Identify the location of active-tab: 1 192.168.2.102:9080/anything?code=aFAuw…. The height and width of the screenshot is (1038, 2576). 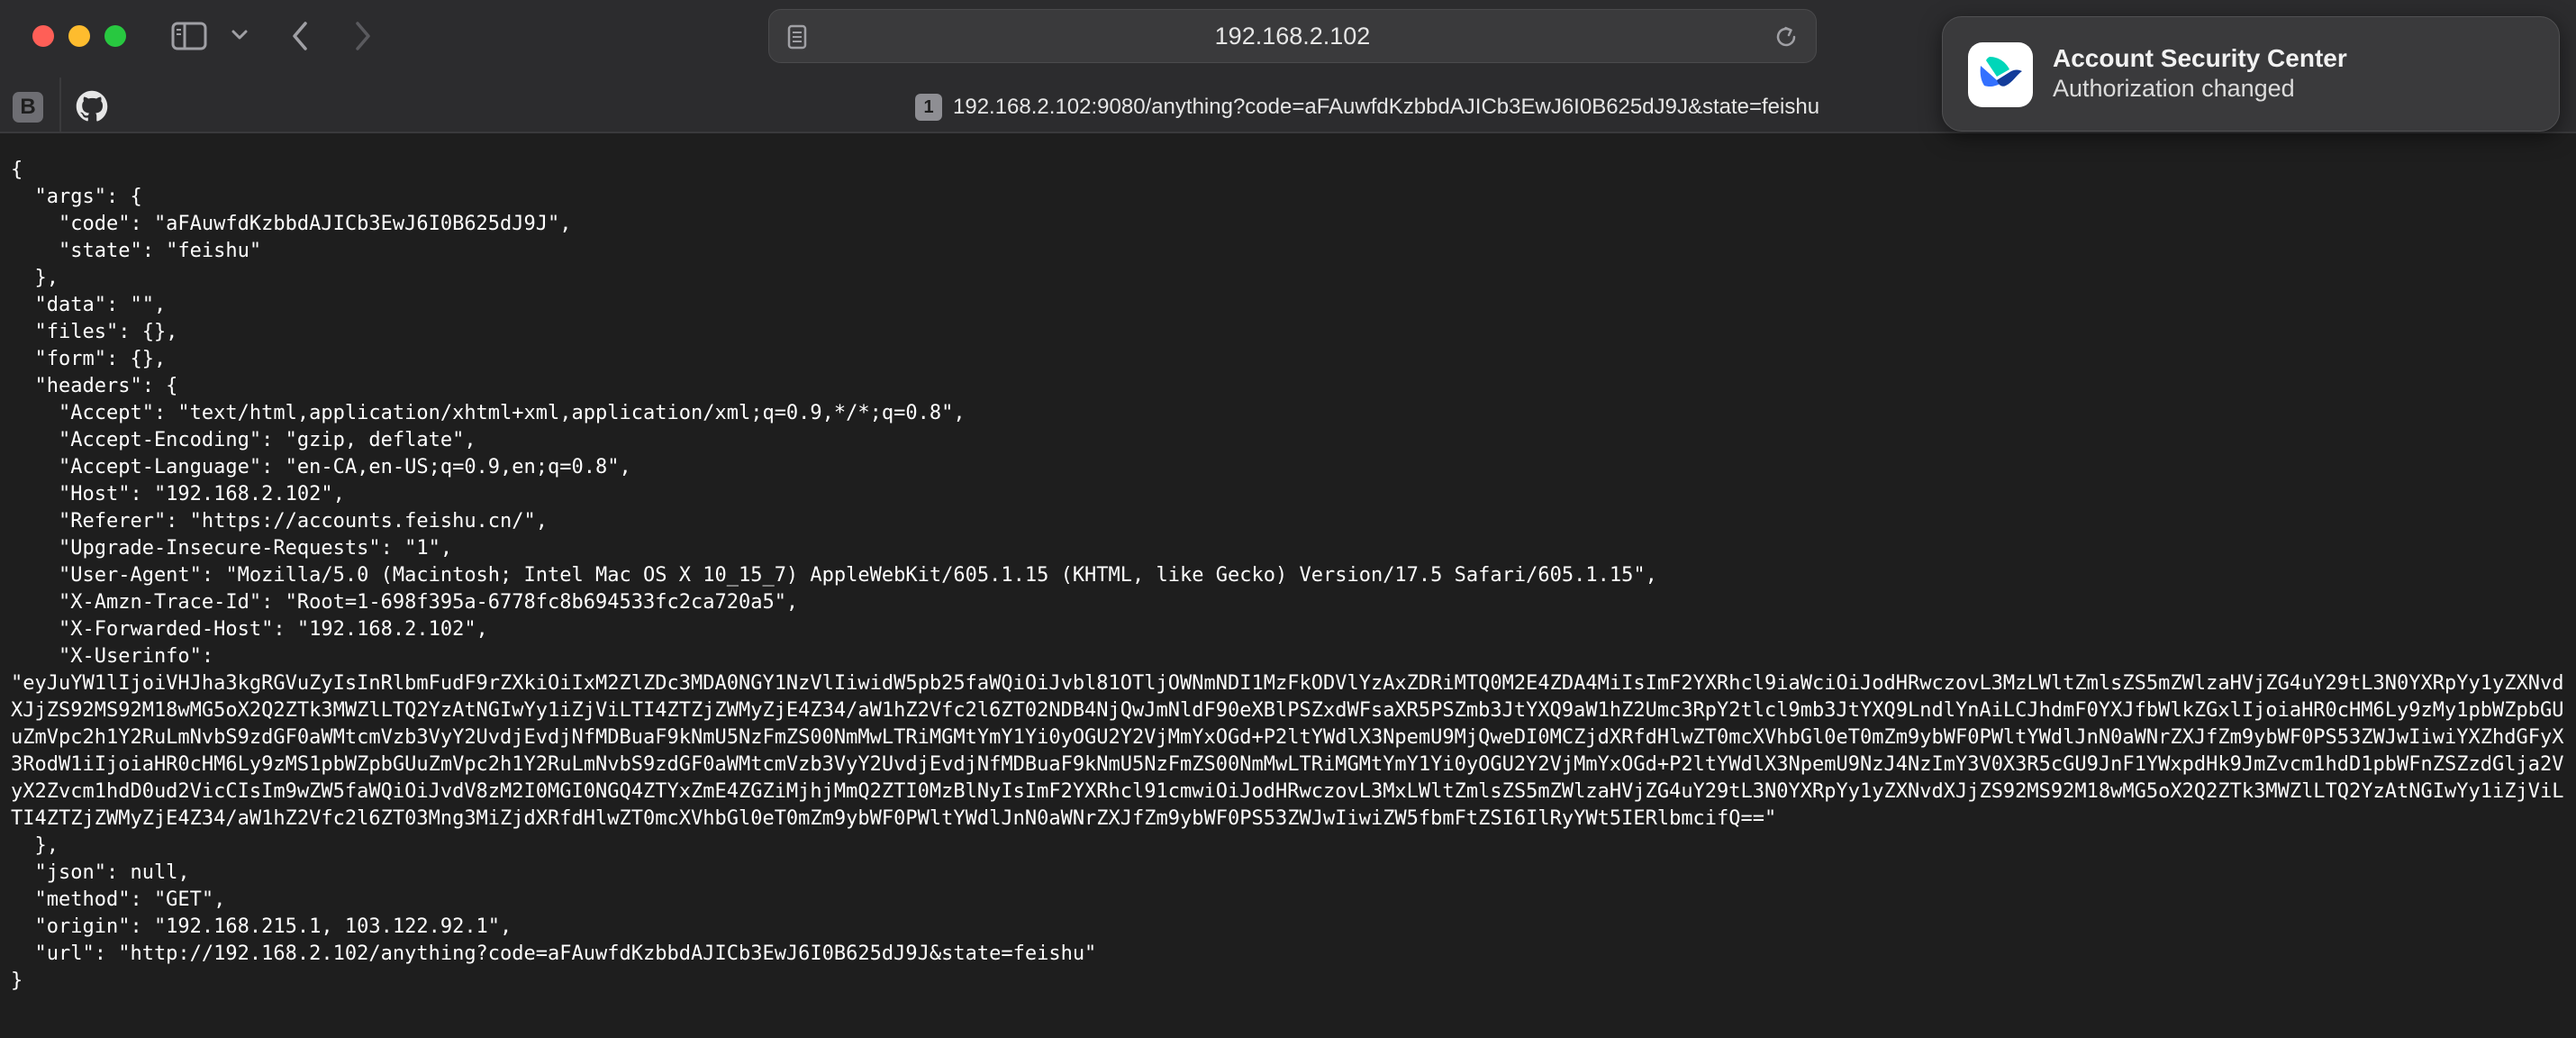
(1367, 107).